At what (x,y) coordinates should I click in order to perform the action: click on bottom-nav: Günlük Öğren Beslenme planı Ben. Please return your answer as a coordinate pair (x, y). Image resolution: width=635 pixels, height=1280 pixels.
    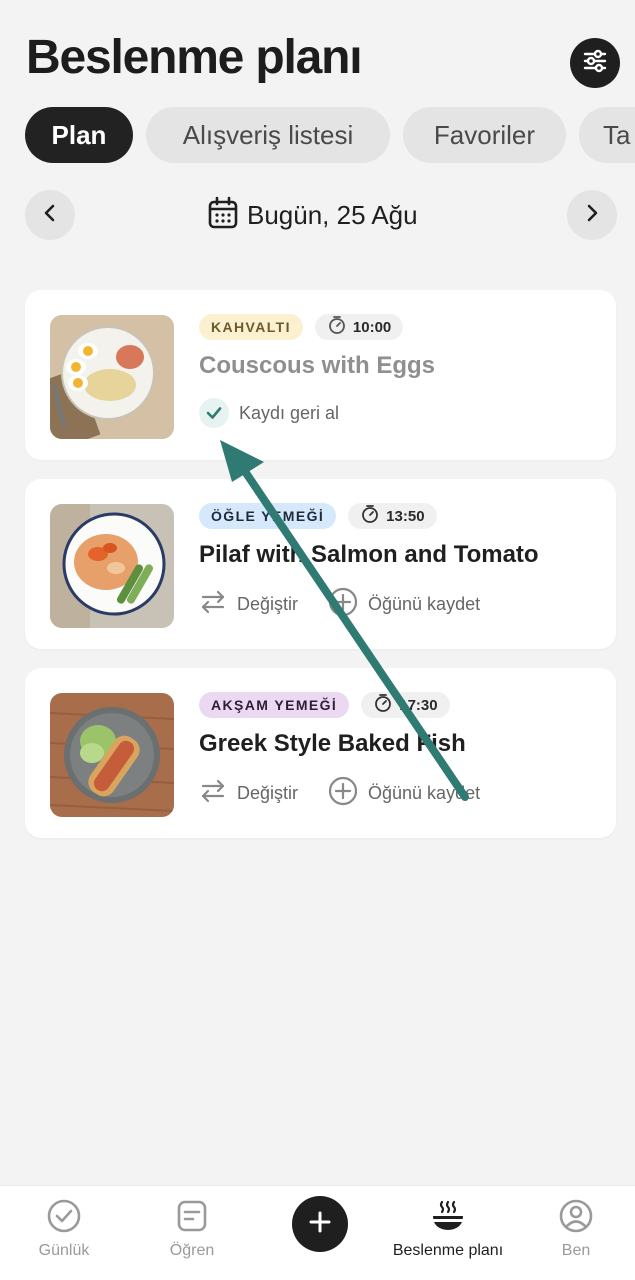
    Looking at the image, I should click on (317, 1232).